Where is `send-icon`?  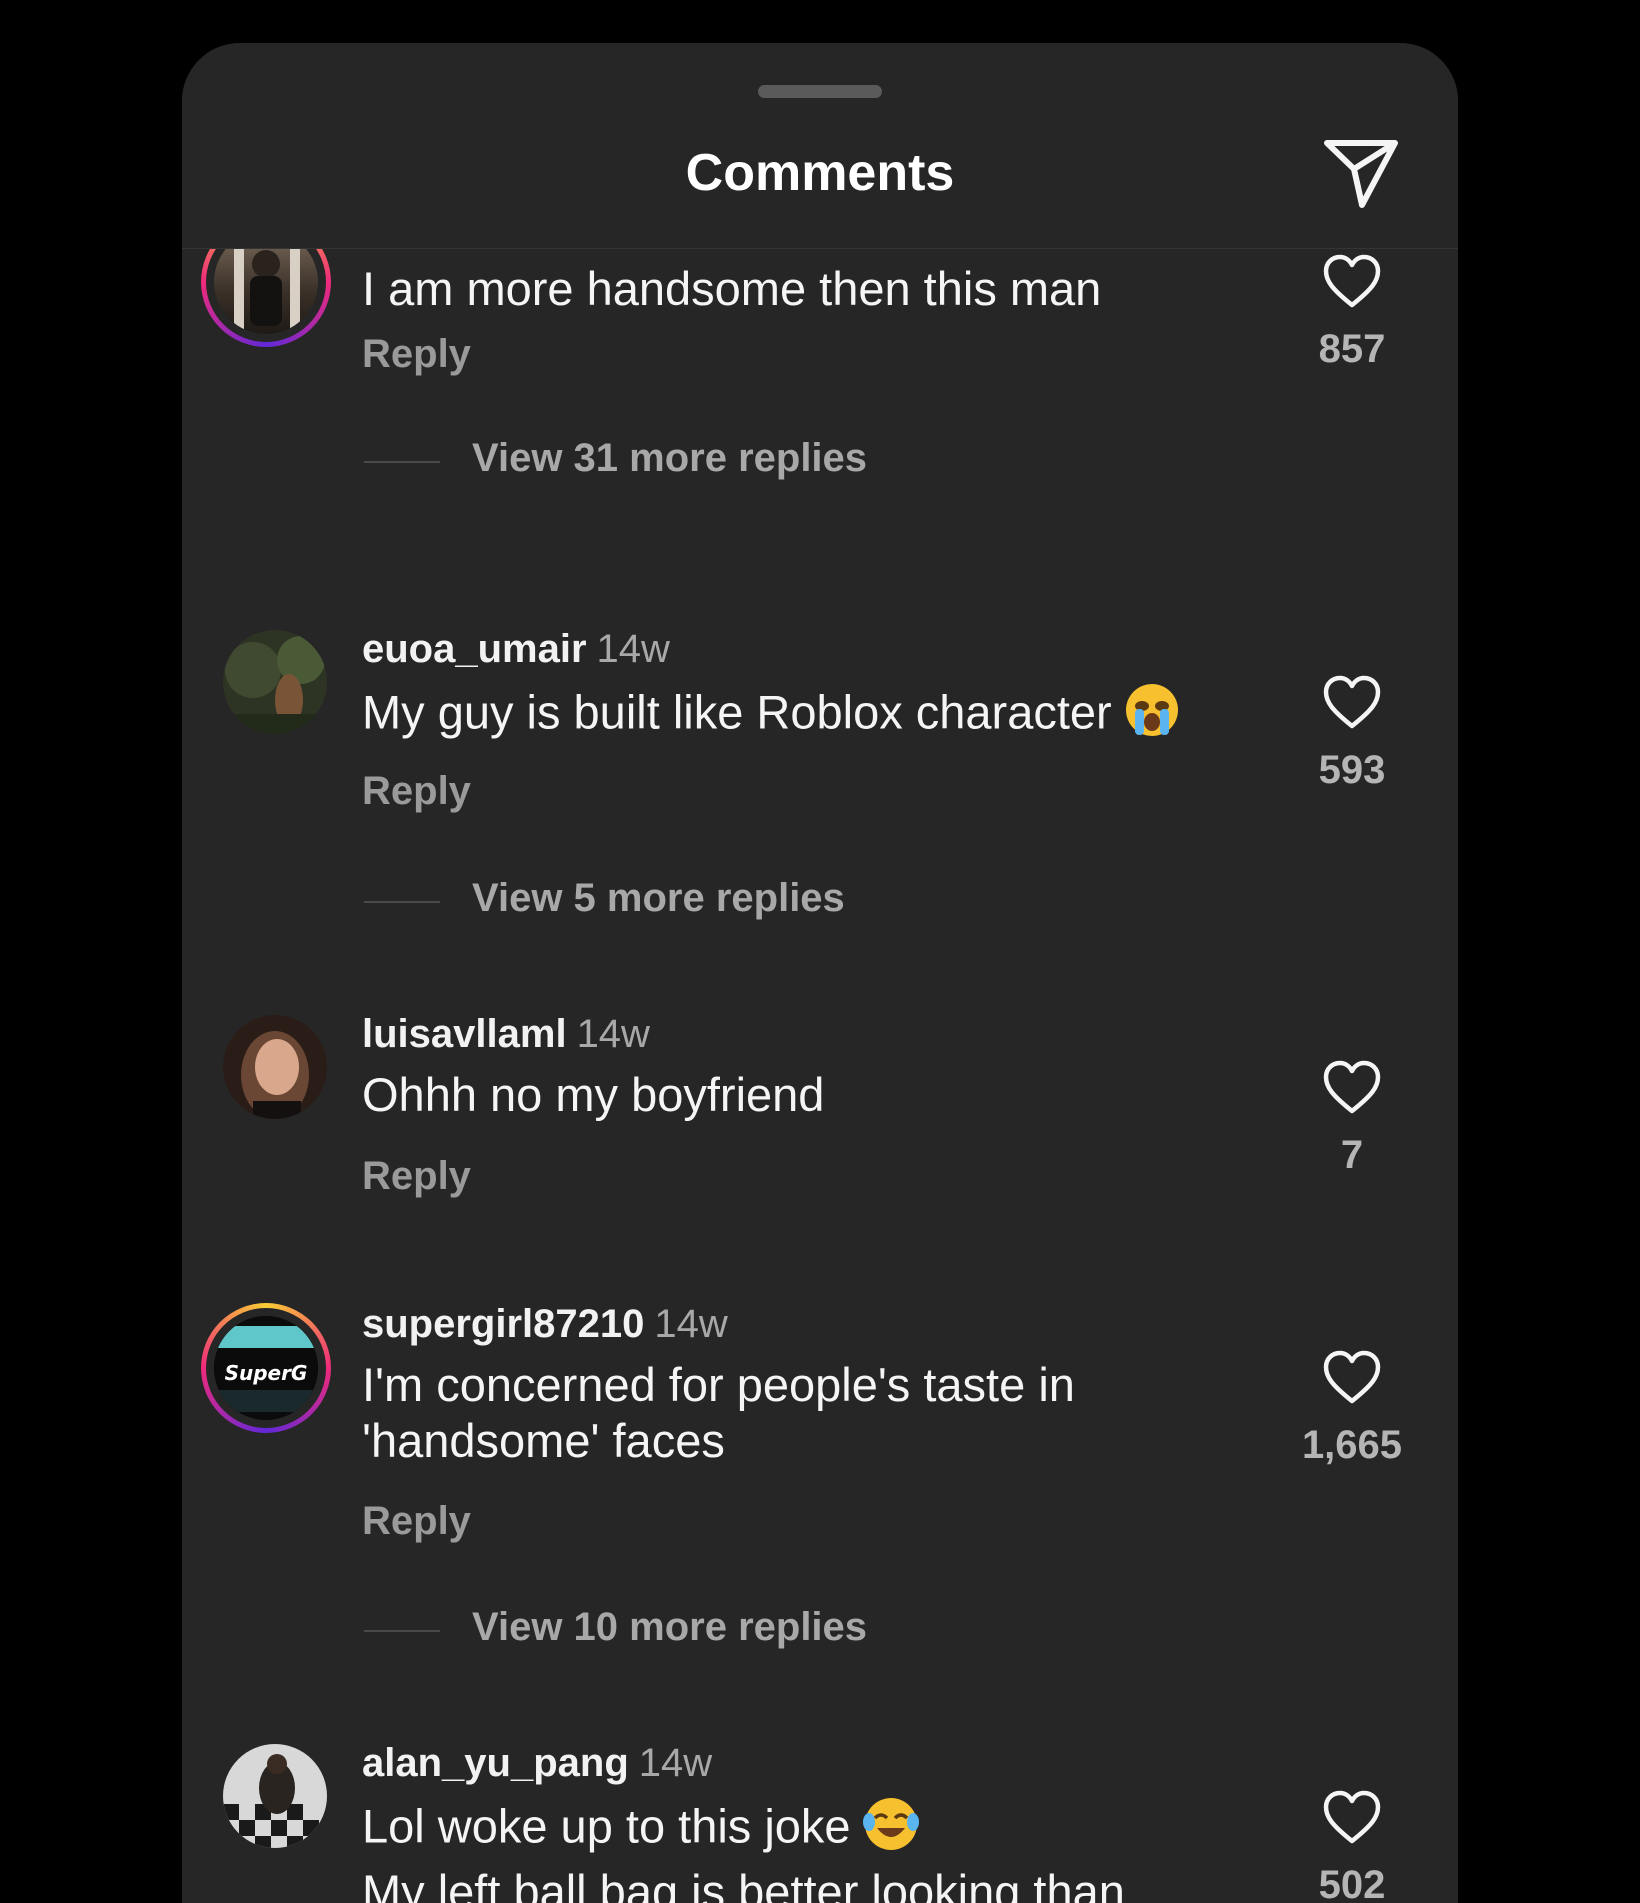 send-icon is located at coordinates (1361, 174).